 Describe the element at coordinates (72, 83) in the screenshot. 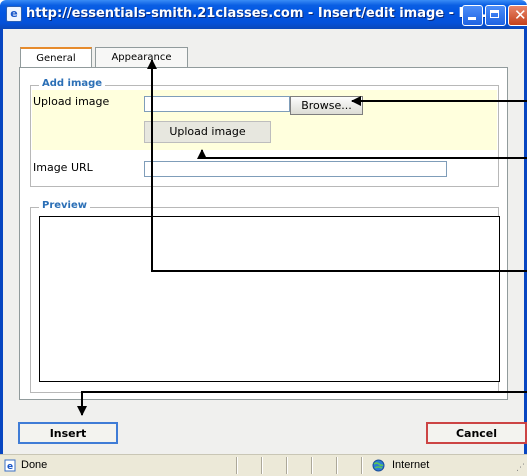

I see `add-image-legend: Add image` at that location.